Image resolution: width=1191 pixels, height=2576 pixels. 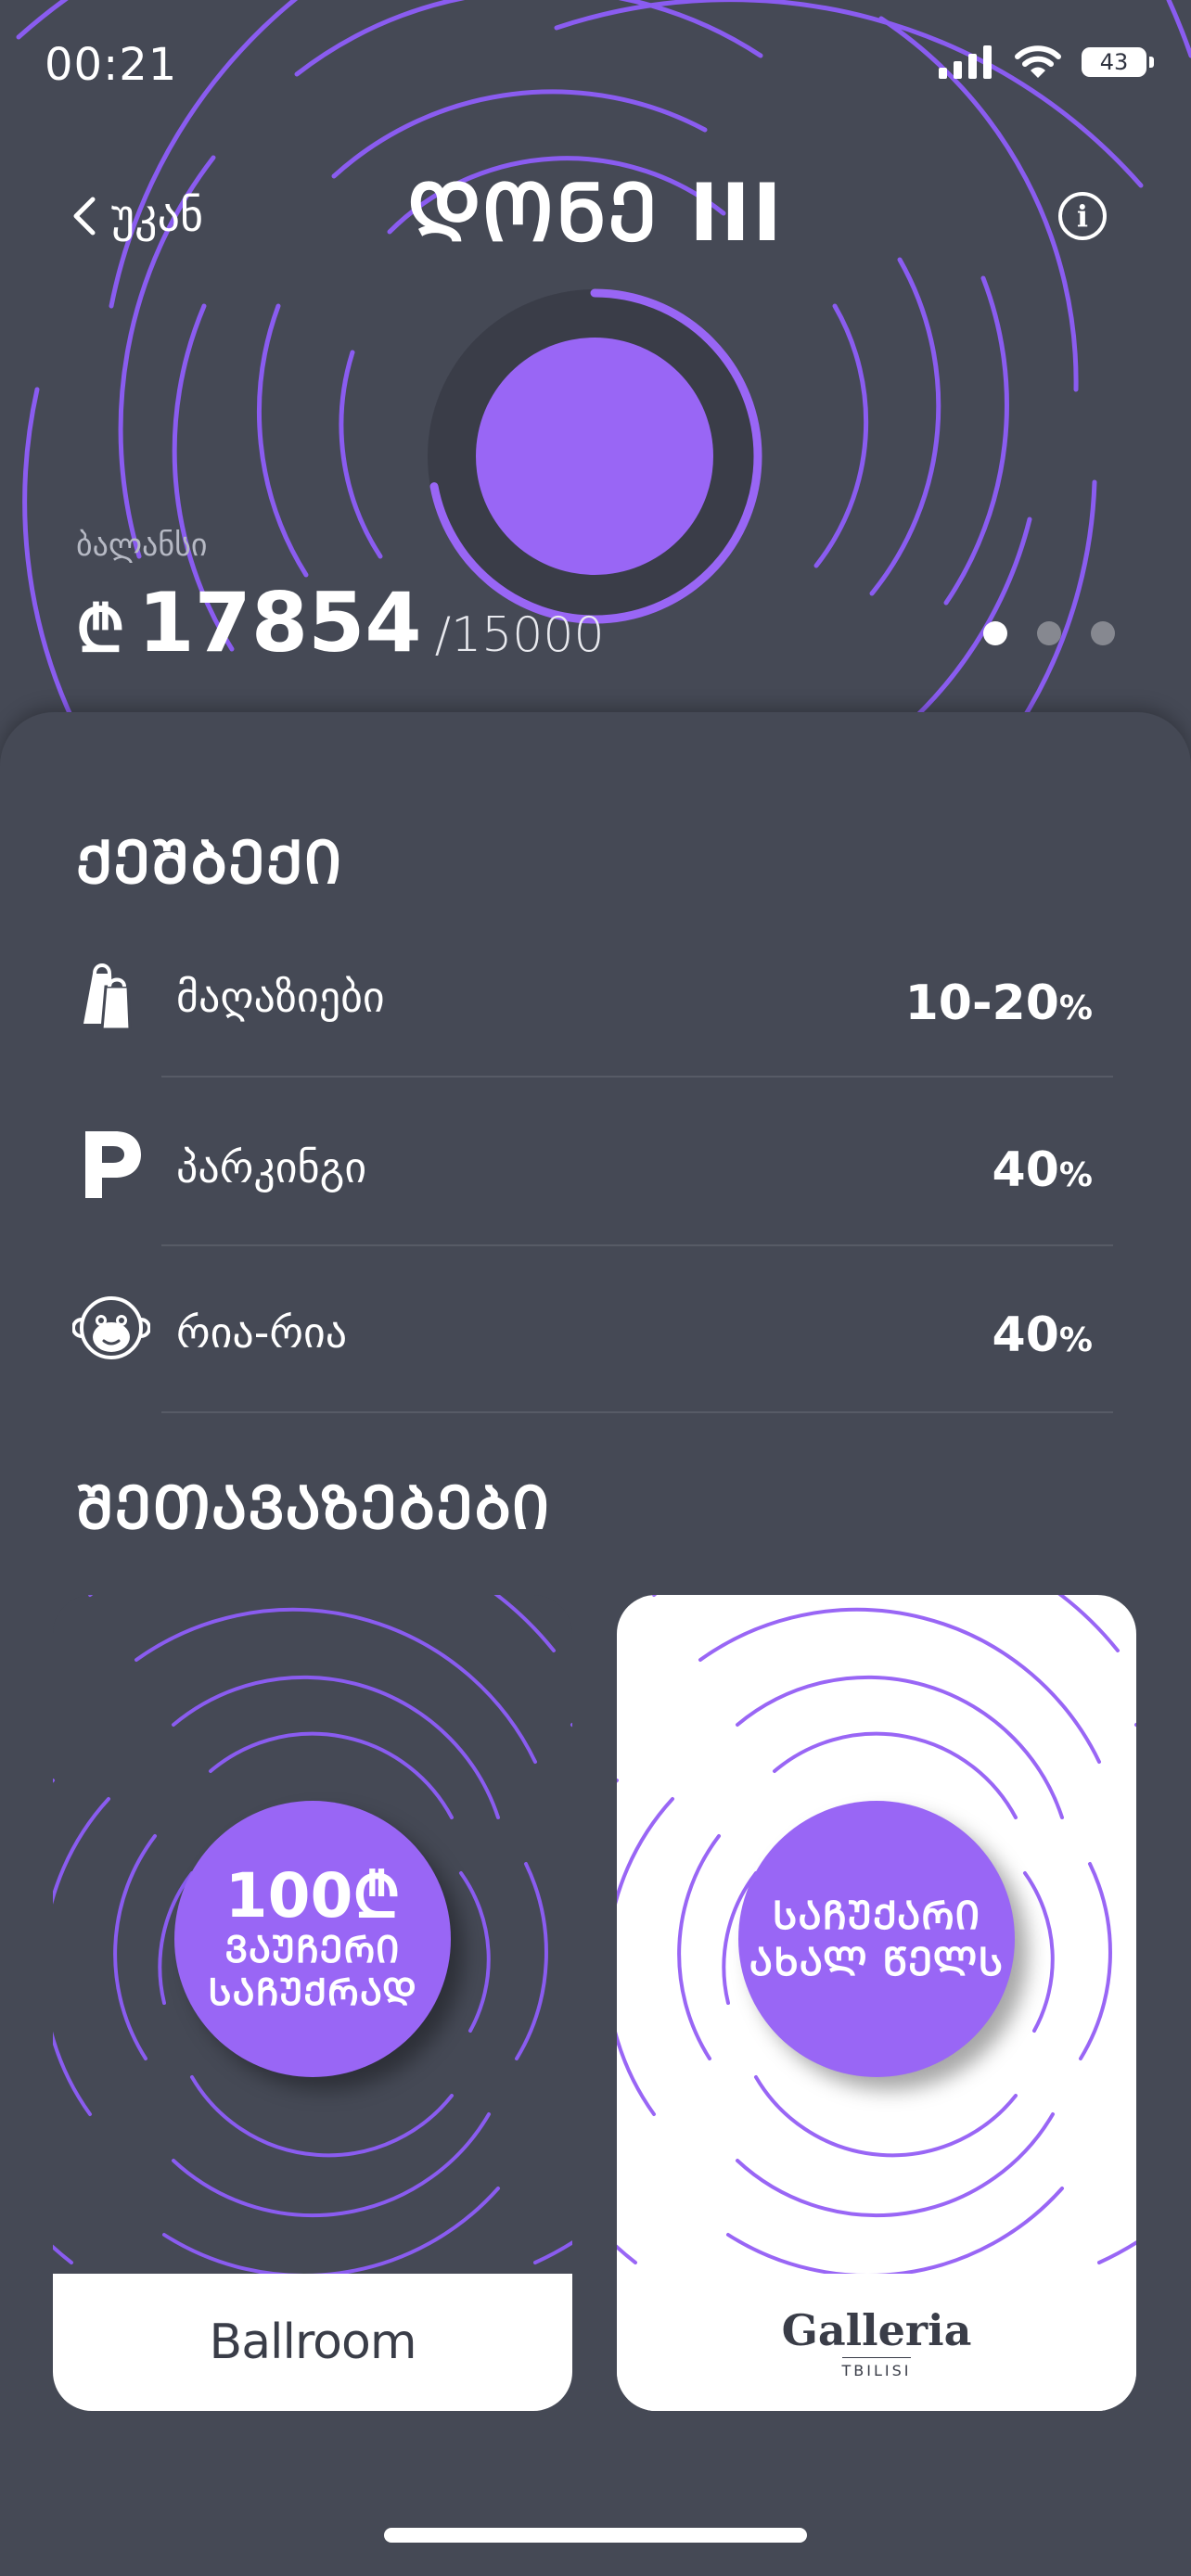 I want to click on signal-icon, so click(x=966, y=62).